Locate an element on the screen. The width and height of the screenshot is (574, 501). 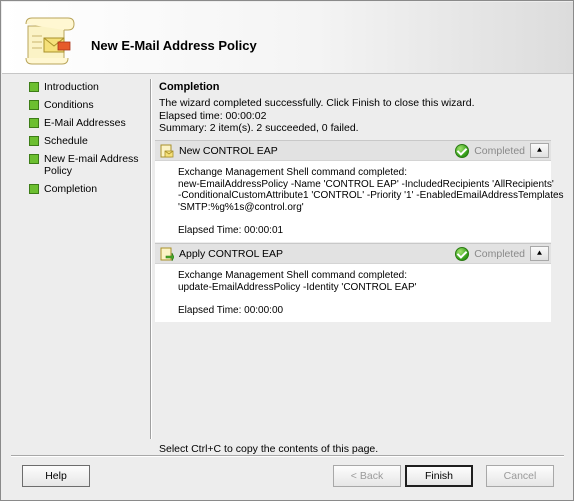
cancel-button: Cancel is located at coordinates (520, 476).